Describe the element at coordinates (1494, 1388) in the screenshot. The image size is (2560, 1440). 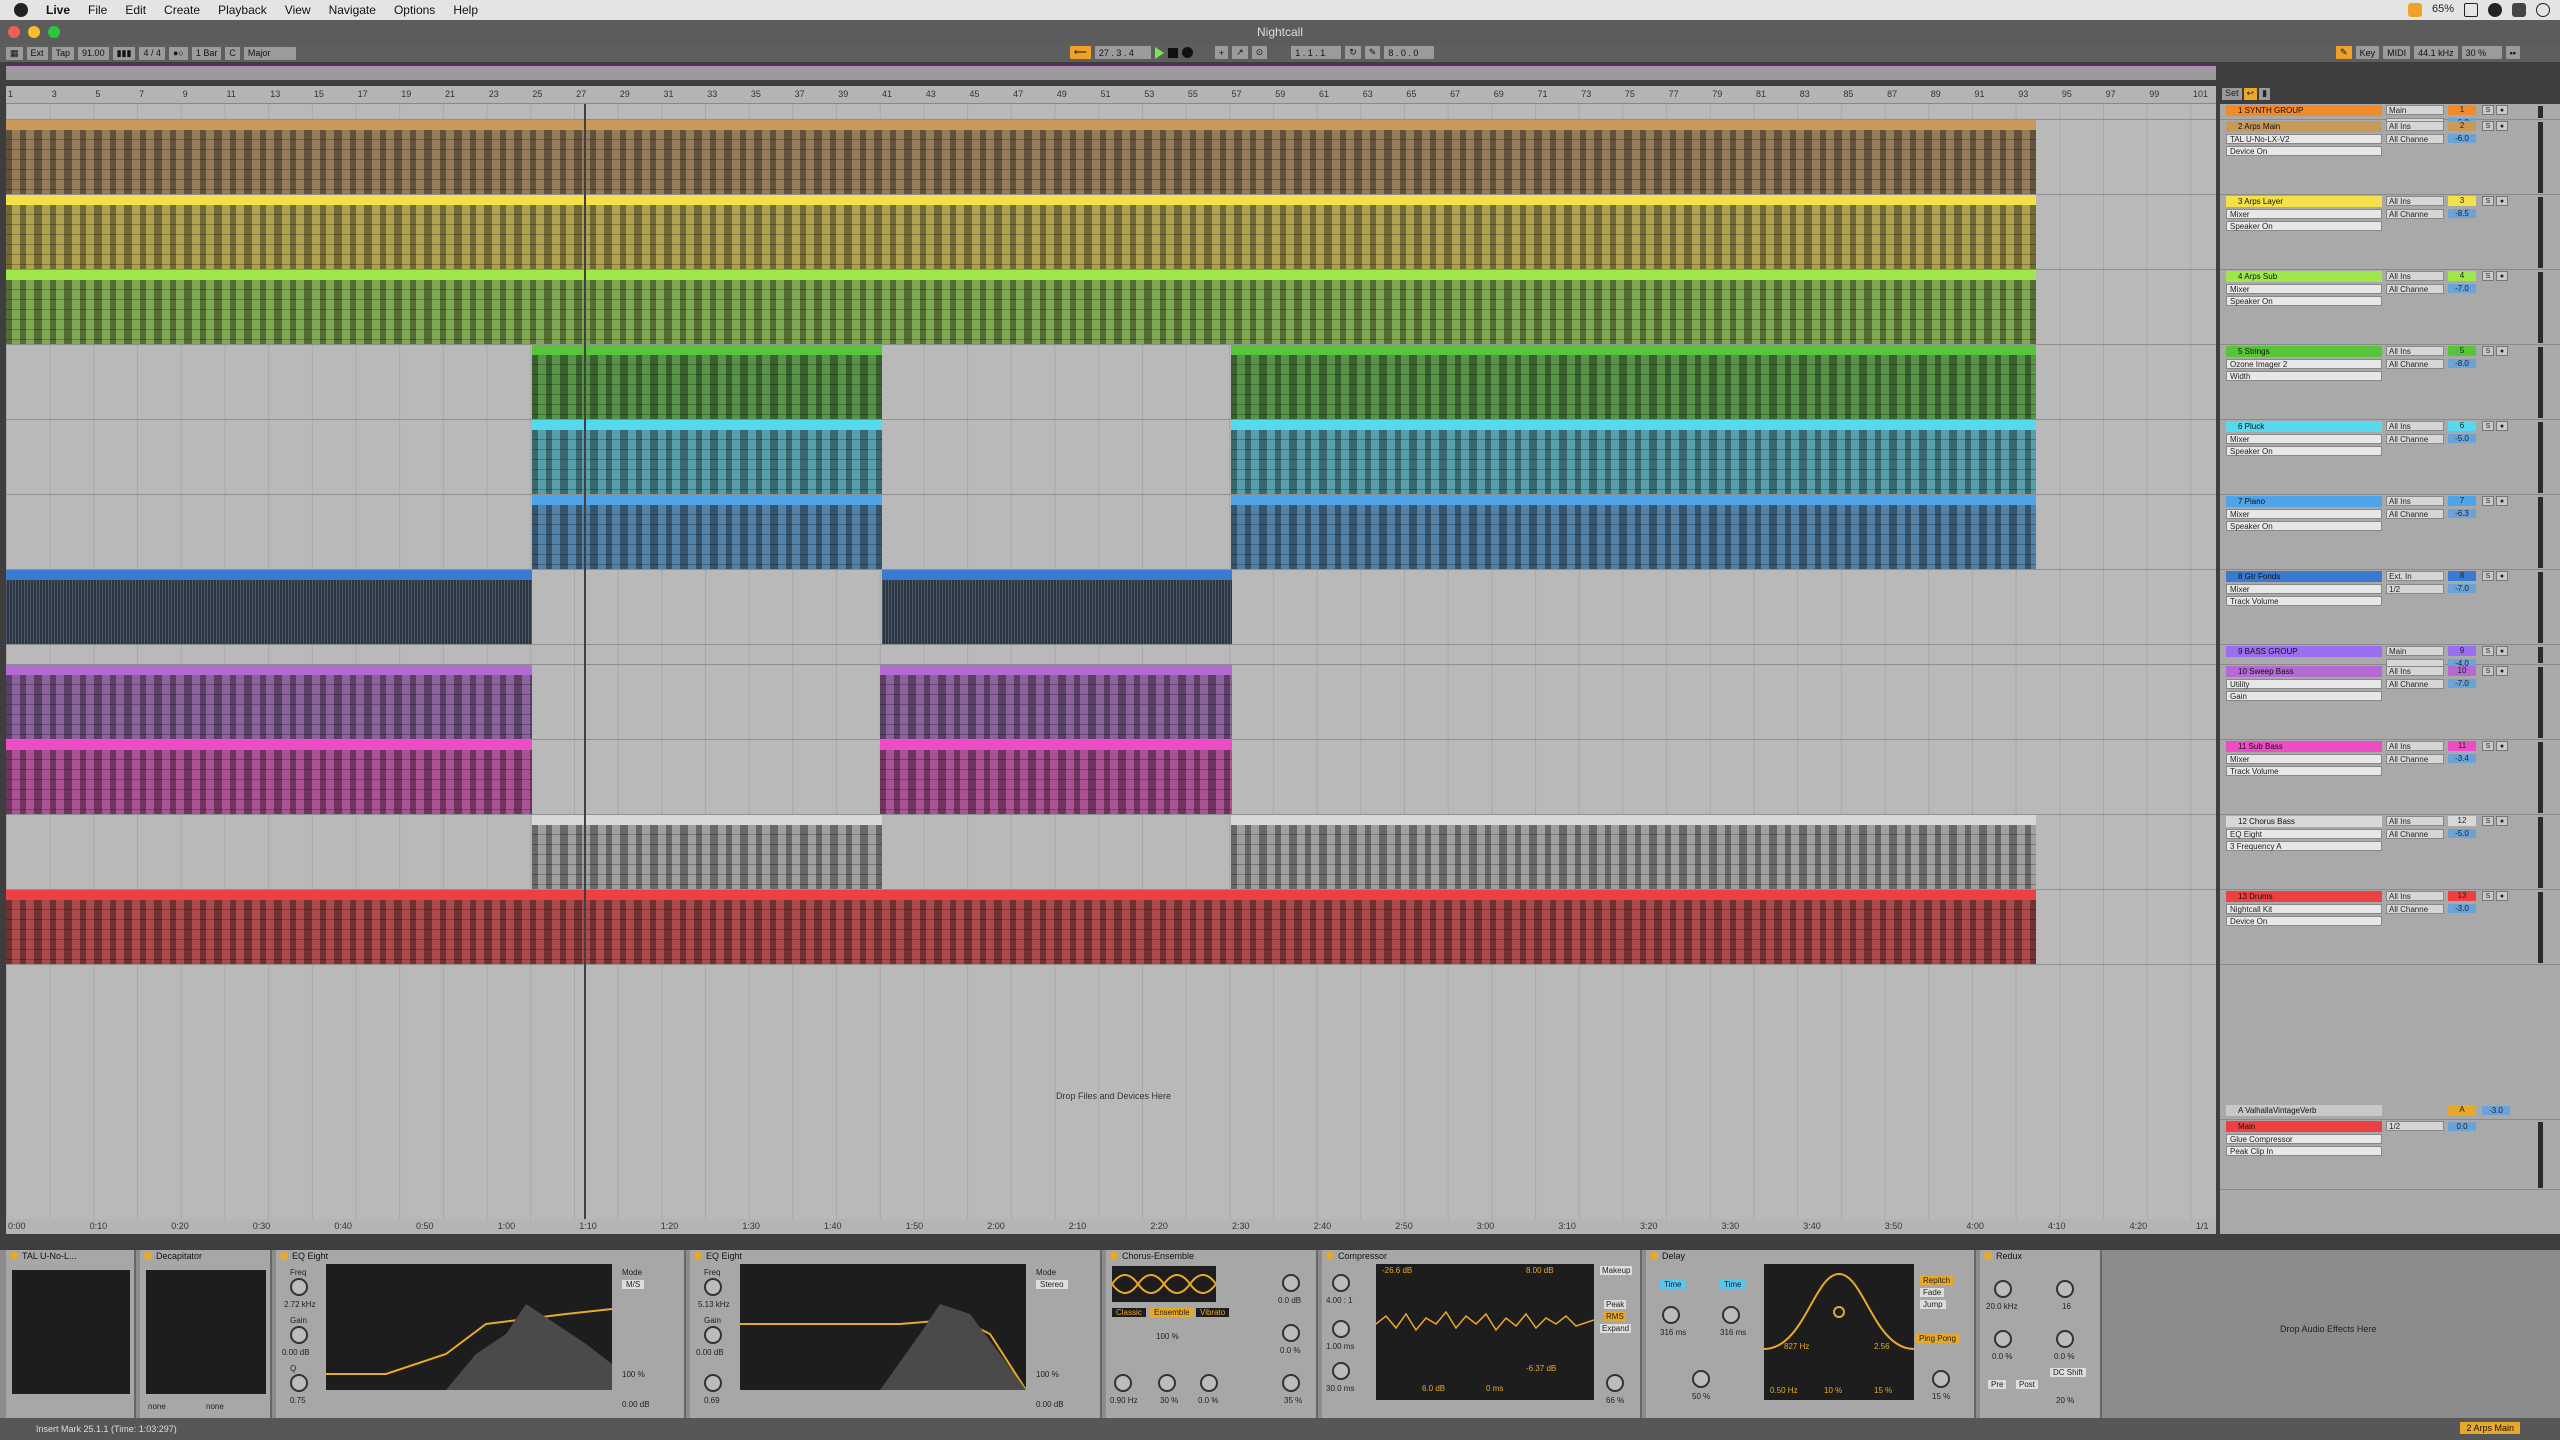
I see `lookahead-value: 0 ms` at that location.